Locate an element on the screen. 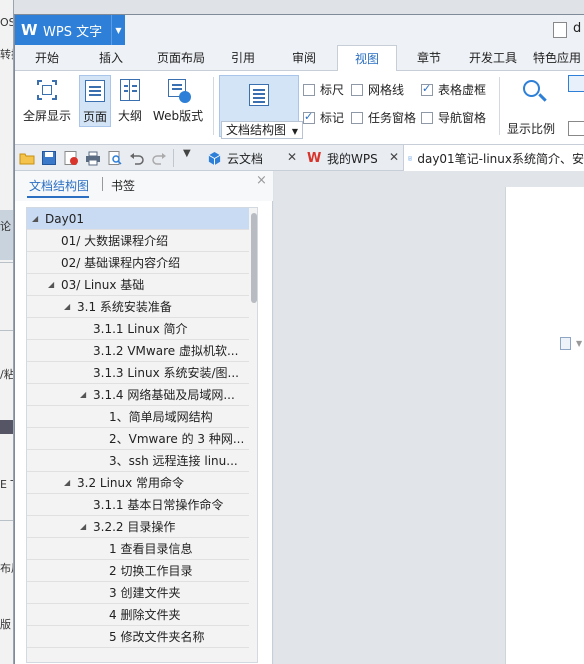  tree-node-label: 03/ Linux 基础 is located at coordinates (103, 285).